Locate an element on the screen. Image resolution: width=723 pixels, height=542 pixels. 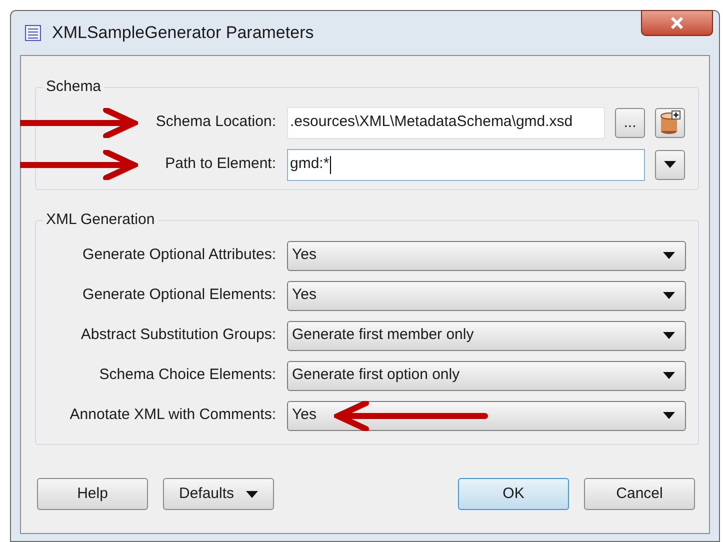
menu-button: Defaults is located at coordinates (218, 494).